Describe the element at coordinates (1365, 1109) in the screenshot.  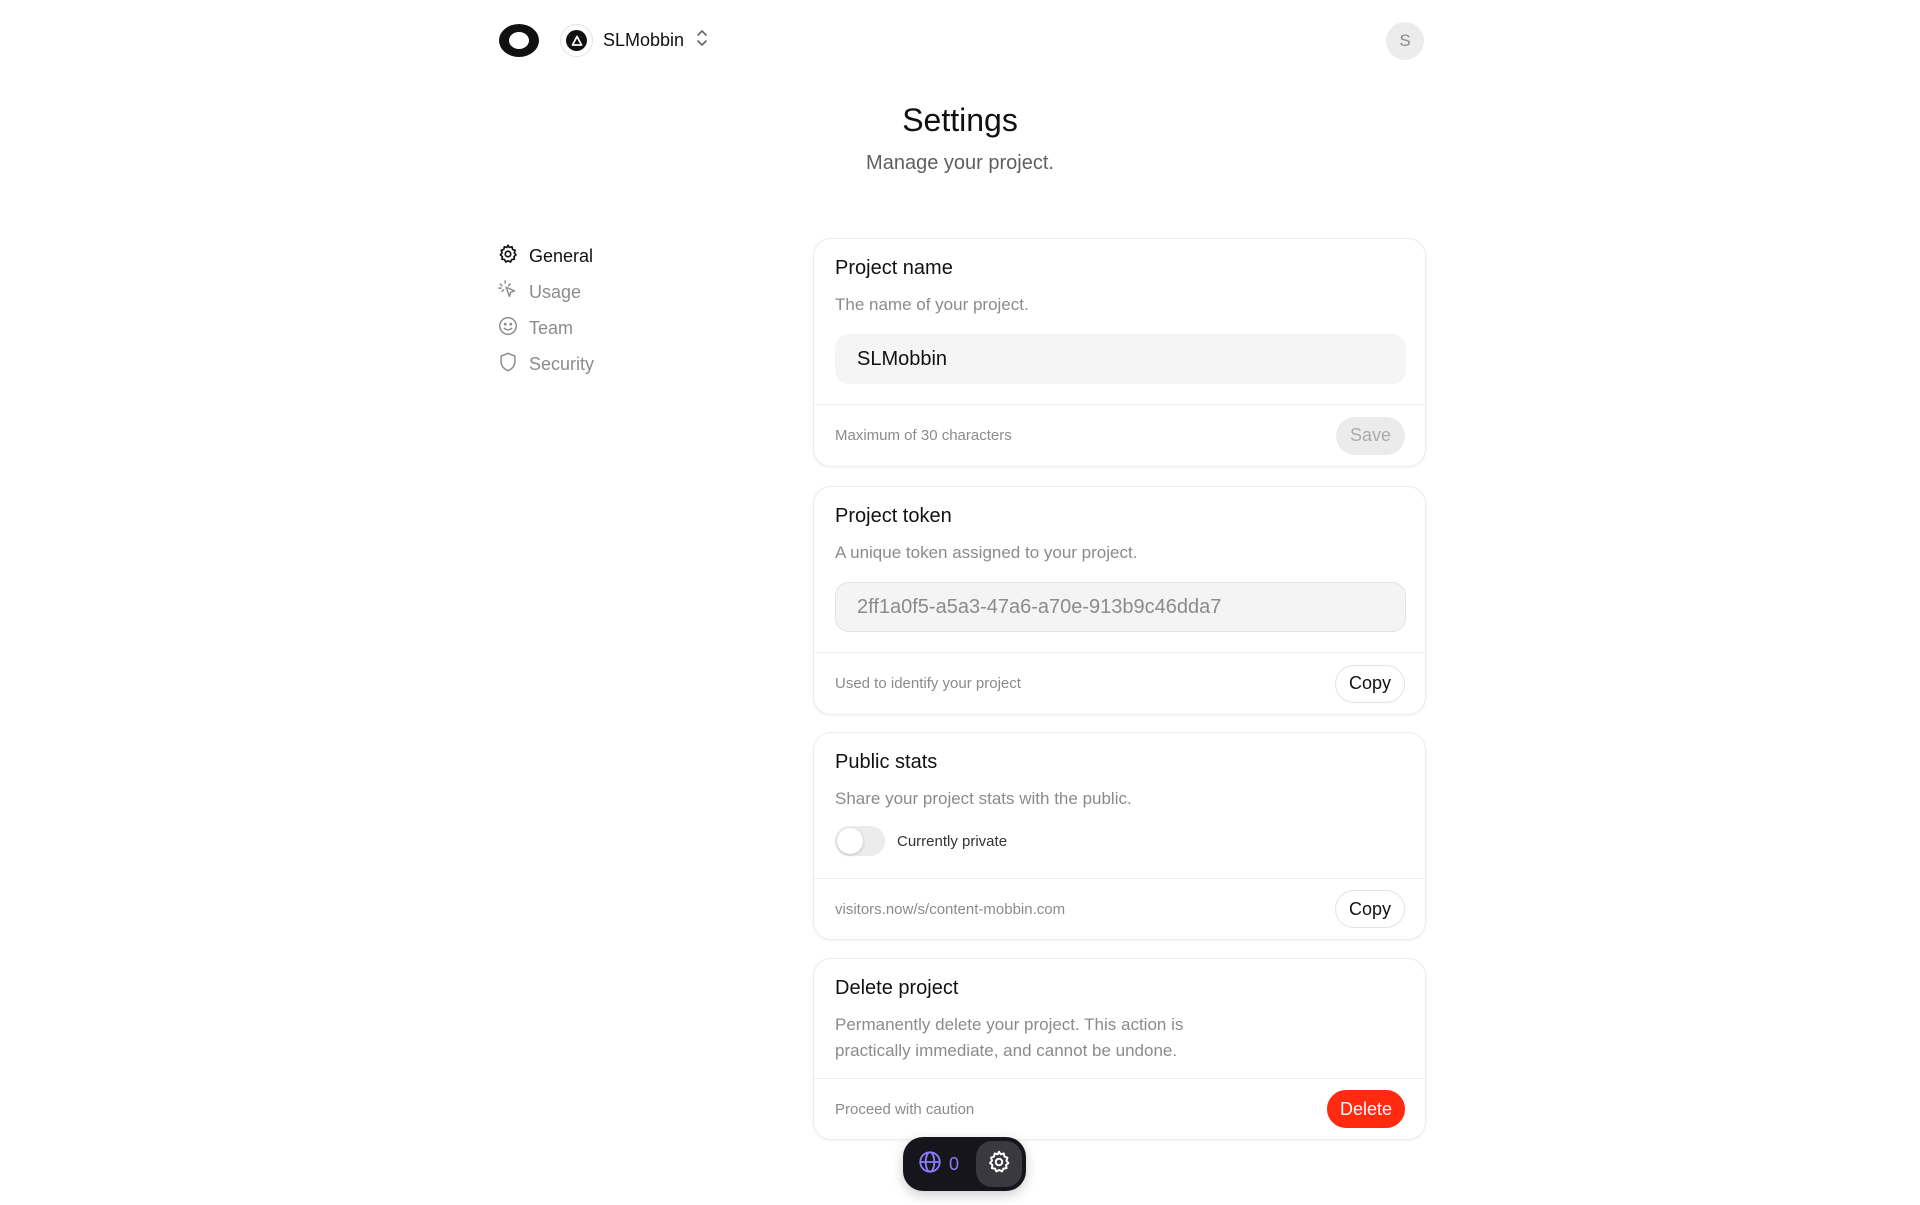
I see `delete-button: Delete` at that location.